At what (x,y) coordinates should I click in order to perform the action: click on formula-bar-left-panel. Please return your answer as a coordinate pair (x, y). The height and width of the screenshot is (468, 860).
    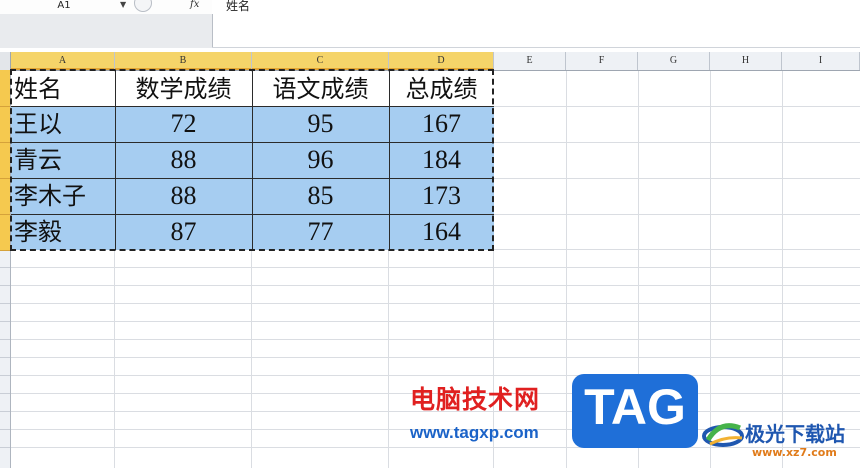
    Looking at the image, I should click on (106, 31).